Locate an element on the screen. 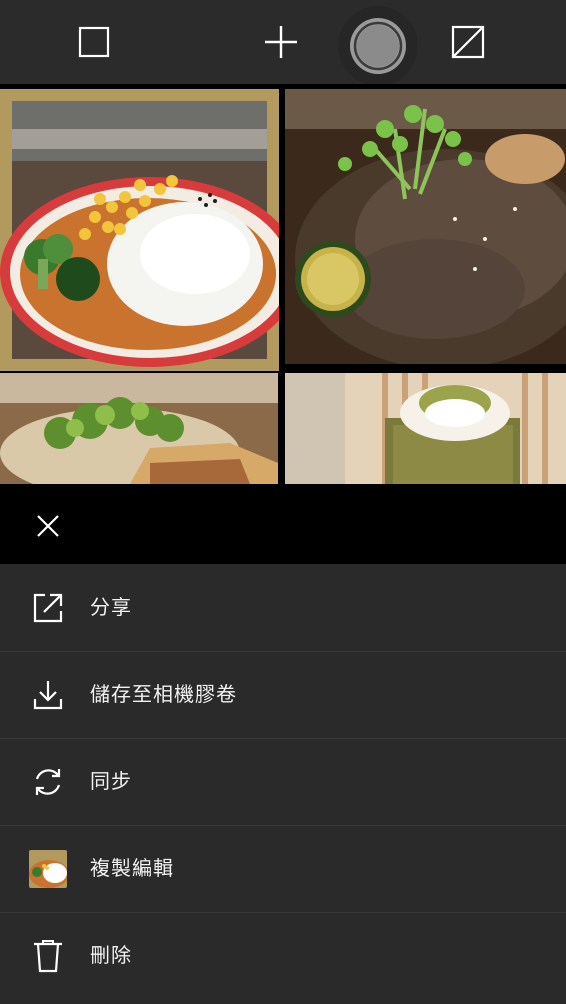 This screenshot has width=566, height=1004. top-toolbar is located at coordinates (283, 42).